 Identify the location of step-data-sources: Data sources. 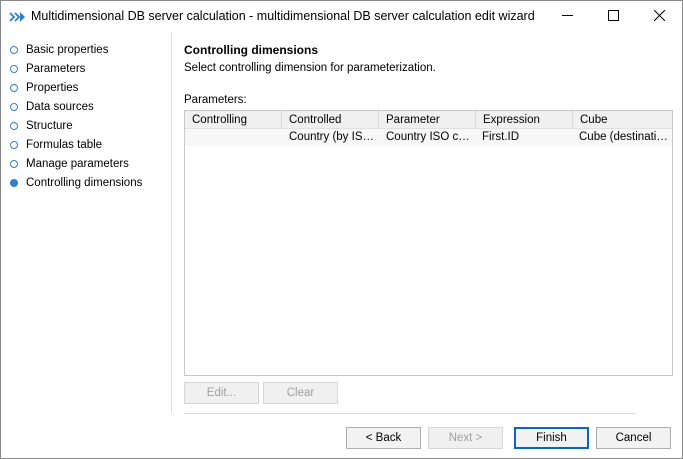
(52, 106).